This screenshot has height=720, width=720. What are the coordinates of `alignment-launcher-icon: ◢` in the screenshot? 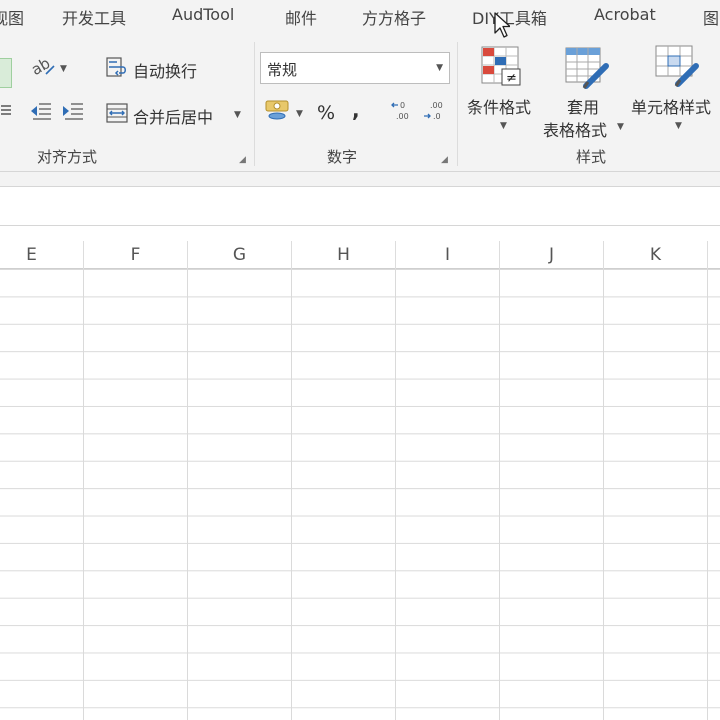 It's located at (242, 160).